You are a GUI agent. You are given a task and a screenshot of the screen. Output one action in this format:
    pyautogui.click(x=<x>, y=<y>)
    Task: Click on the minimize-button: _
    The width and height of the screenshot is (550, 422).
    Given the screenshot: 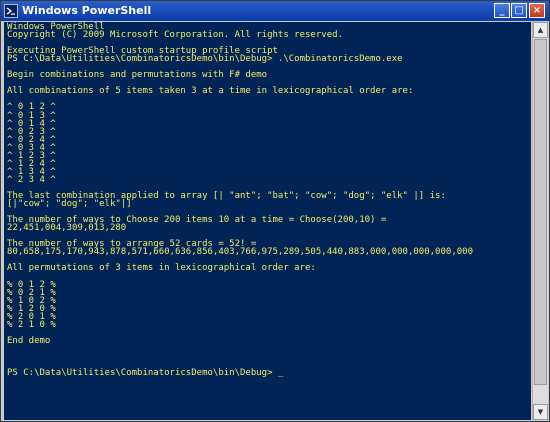 What is the action you would take?
    pyautogui.click(x=502, y=10)
    